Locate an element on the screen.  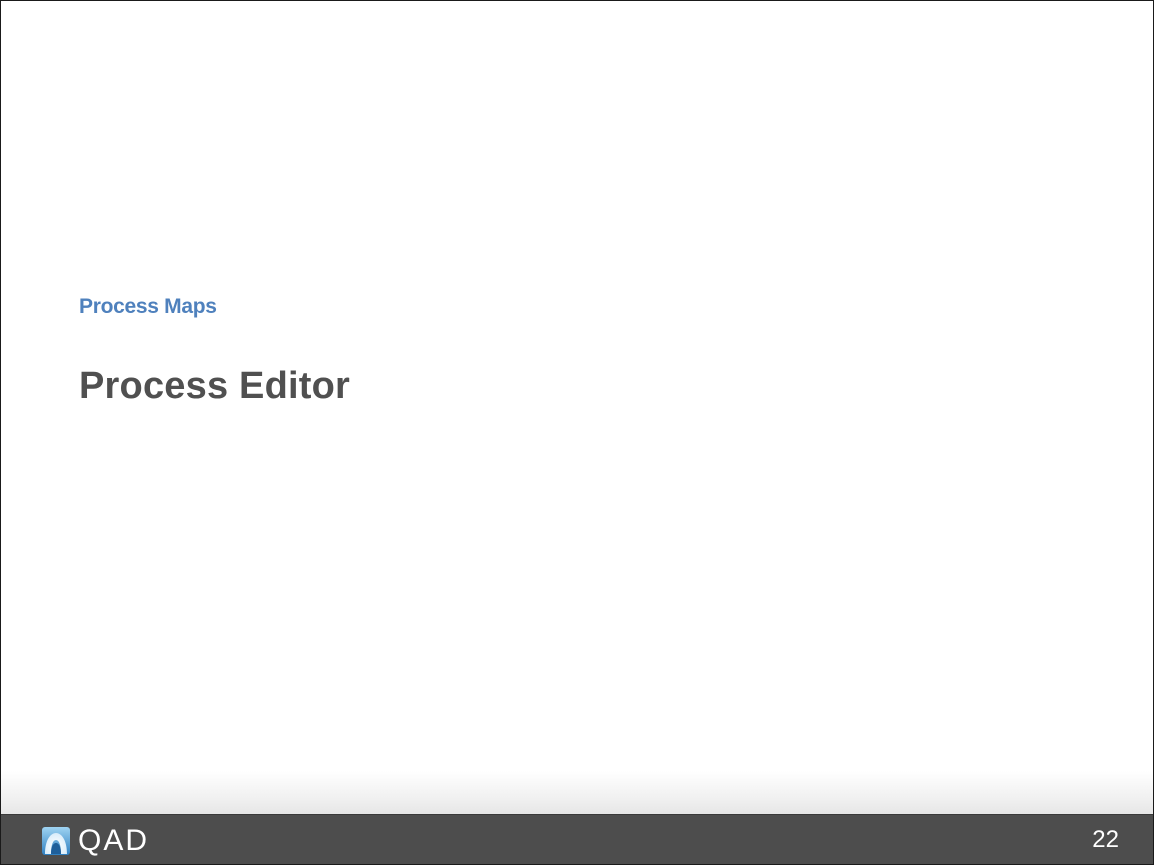
footer-bar: QAD 22 is located at coordinates (577, 839).